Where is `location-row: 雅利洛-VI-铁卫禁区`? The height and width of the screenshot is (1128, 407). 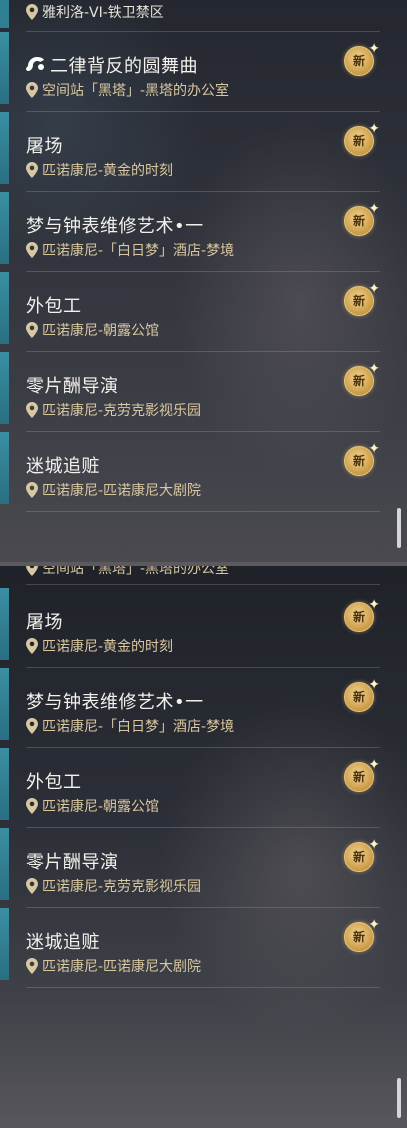
location-row: 雅利洛-VI-铁卫禁区 is located at coordinates (95, 11).